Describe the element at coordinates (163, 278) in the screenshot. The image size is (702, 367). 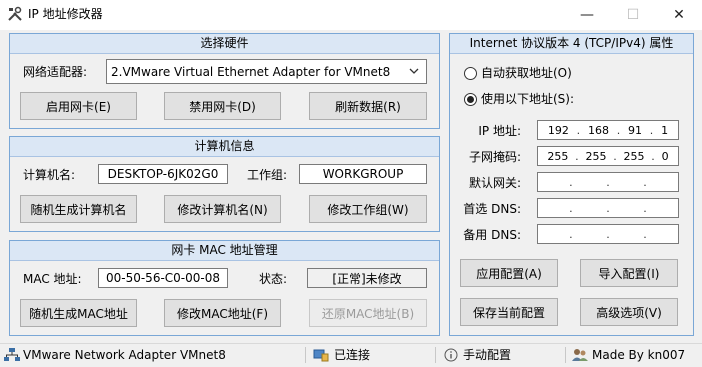
I see `mac-address-field: 00-50-56-C0-00-08` at that location.